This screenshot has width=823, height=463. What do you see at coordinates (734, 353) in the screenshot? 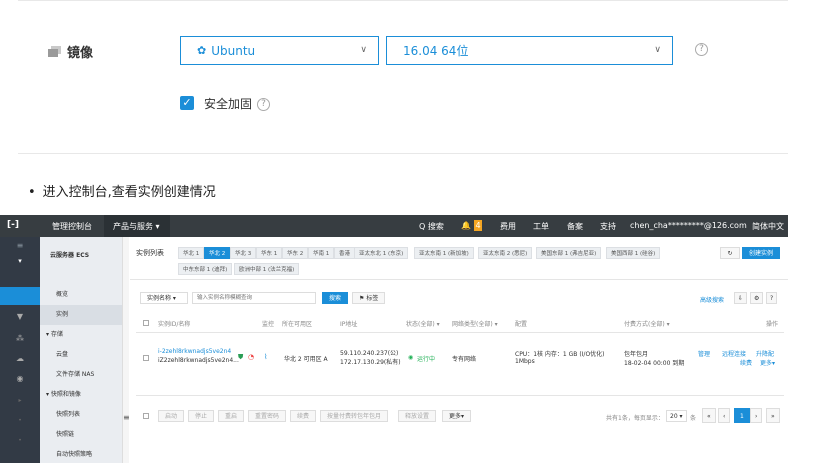
I see `action-remote-connect: 远程连接` at bounding box center [734, 353].